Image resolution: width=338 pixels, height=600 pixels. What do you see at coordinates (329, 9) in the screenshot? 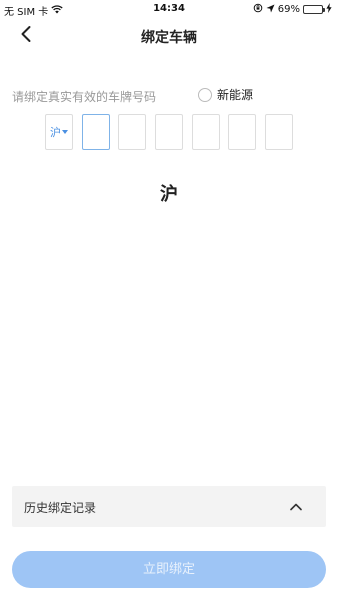
I see `charging-icon` at bounding box center [329, 9].